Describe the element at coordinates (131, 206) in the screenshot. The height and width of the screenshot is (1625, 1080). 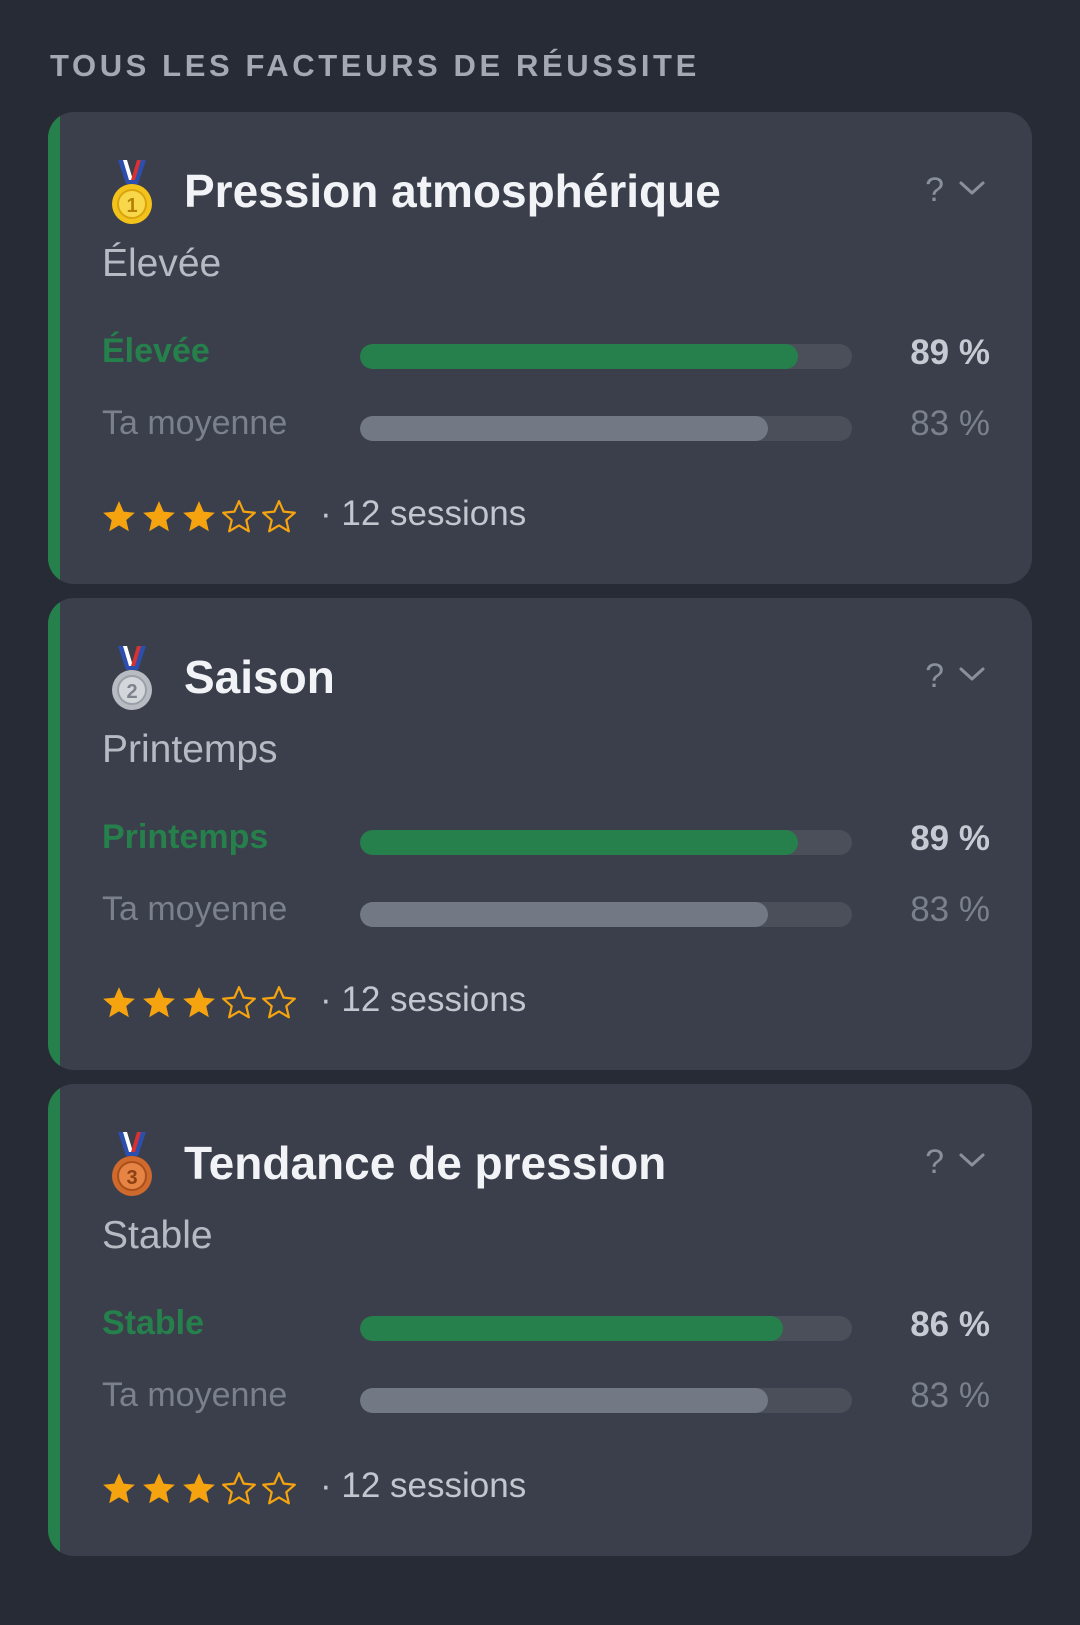
I see `medal-rank: 1` at that location.